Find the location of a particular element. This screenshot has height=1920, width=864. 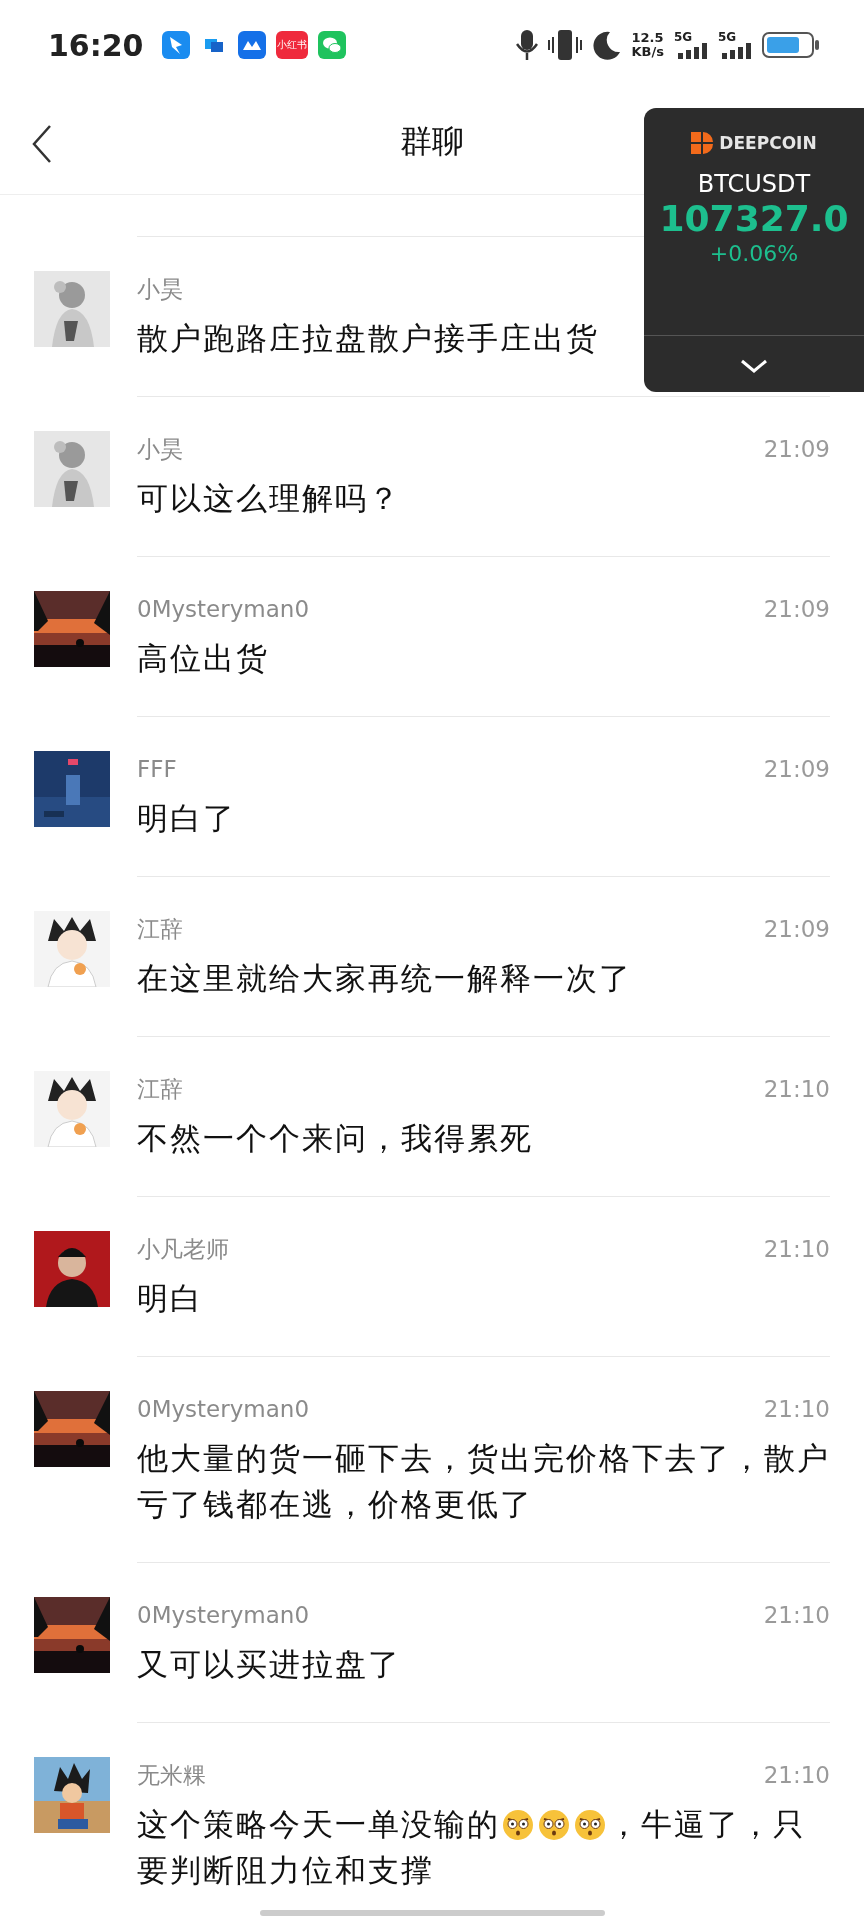

message-text: 又可以买进拉盘了 is located at coordinates (269, 1664).